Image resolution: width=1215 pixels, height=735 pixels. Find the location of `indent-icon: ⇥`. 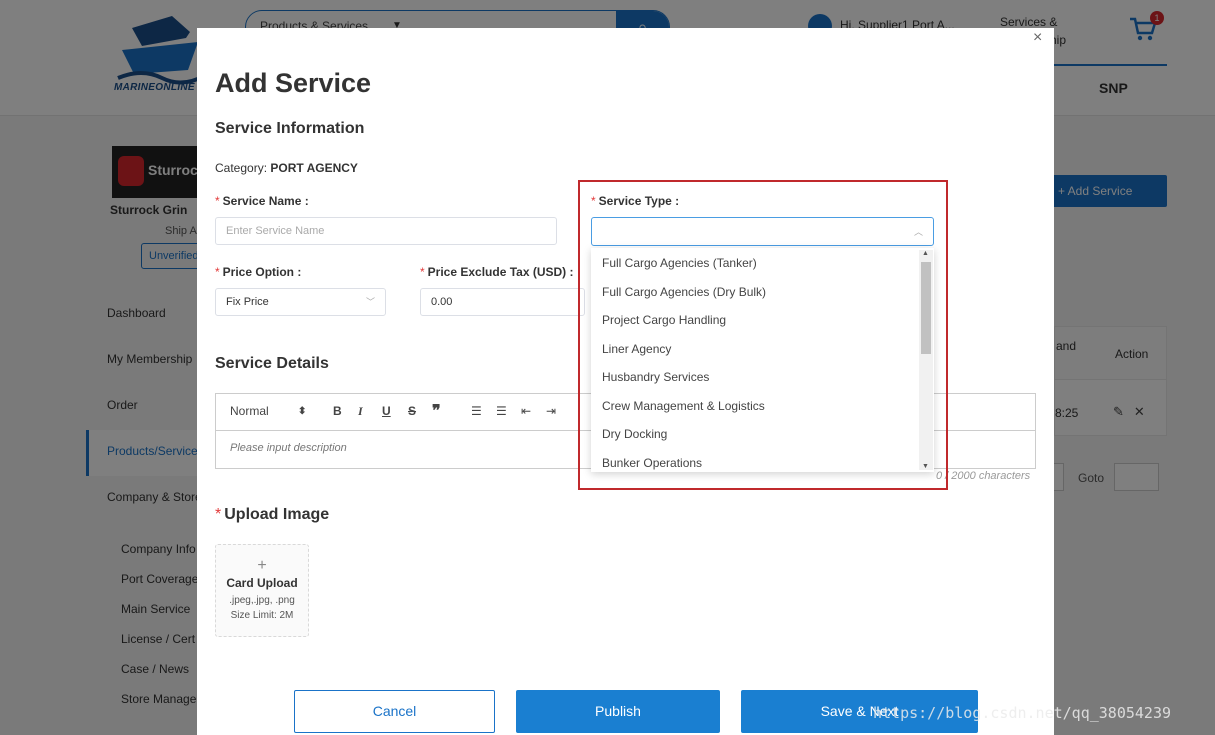

indent-icon: ⇥ is located at coordinates (551, 411).